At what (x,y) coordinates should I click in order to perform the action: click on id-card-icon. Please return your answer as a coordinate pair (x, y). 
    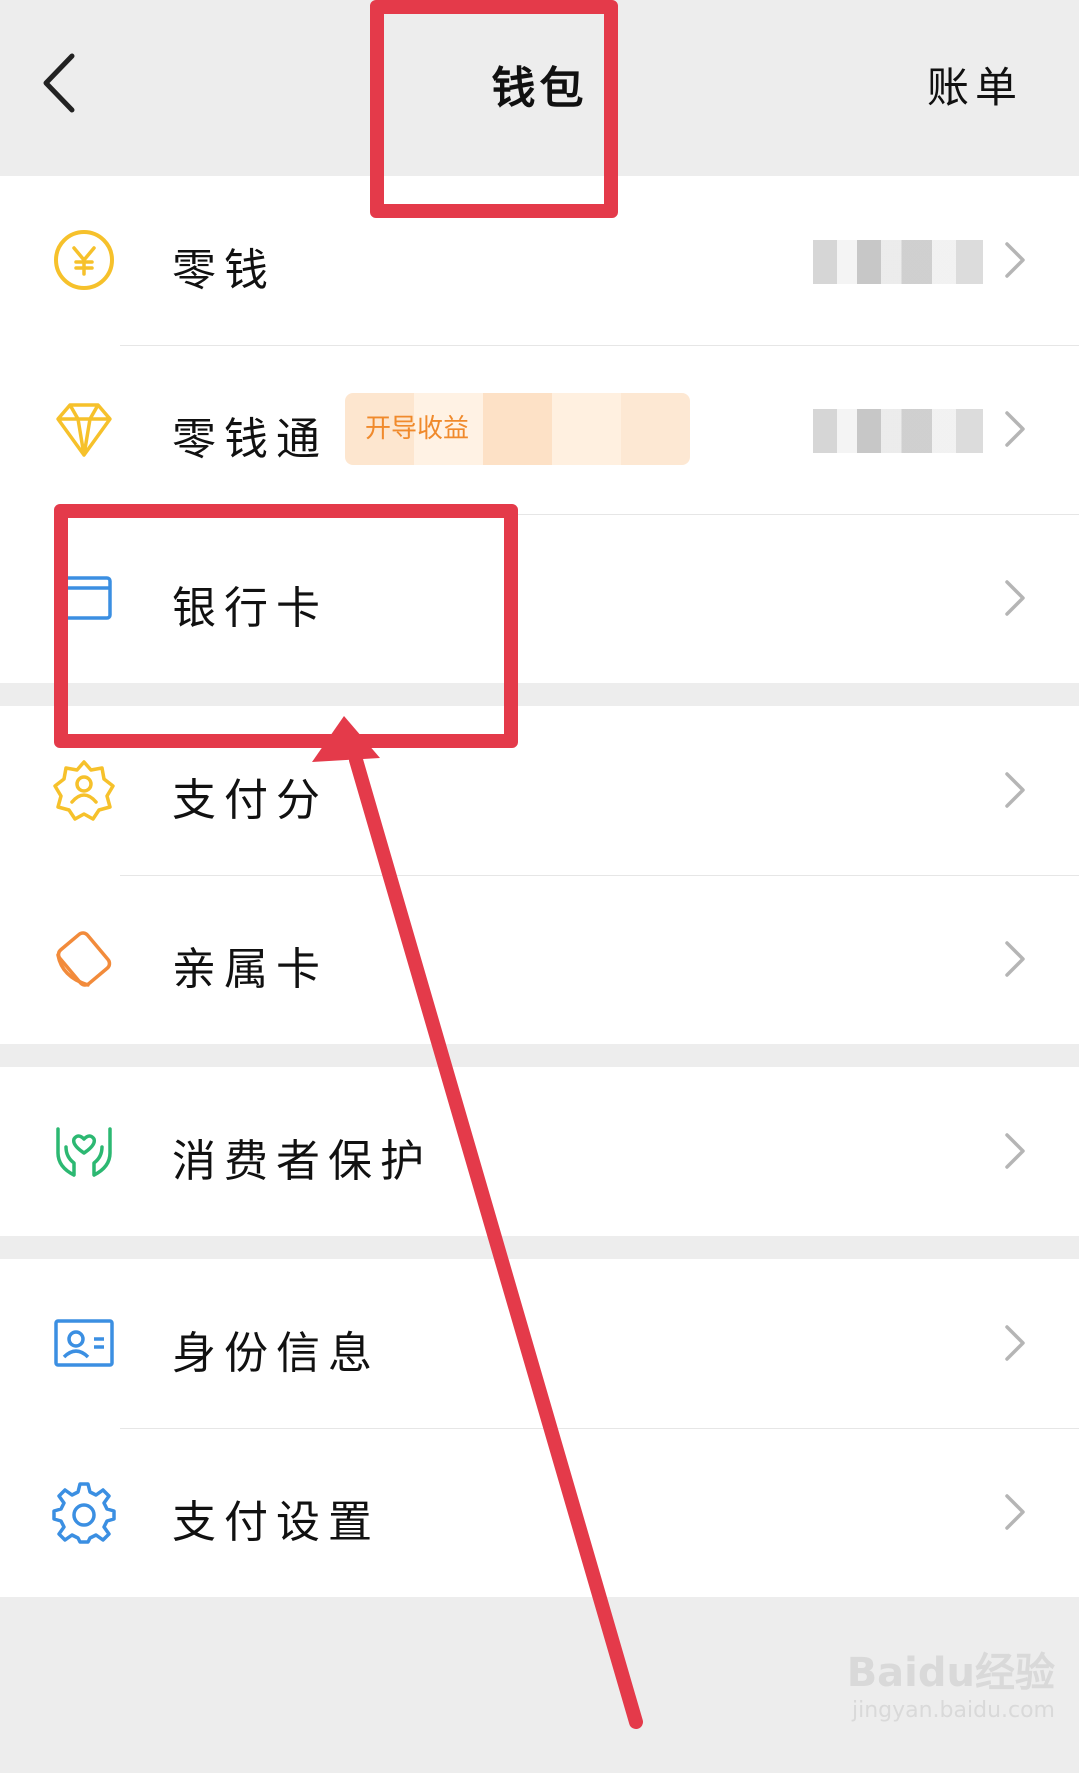
    Looking at the image, I should click on (84, 1343).